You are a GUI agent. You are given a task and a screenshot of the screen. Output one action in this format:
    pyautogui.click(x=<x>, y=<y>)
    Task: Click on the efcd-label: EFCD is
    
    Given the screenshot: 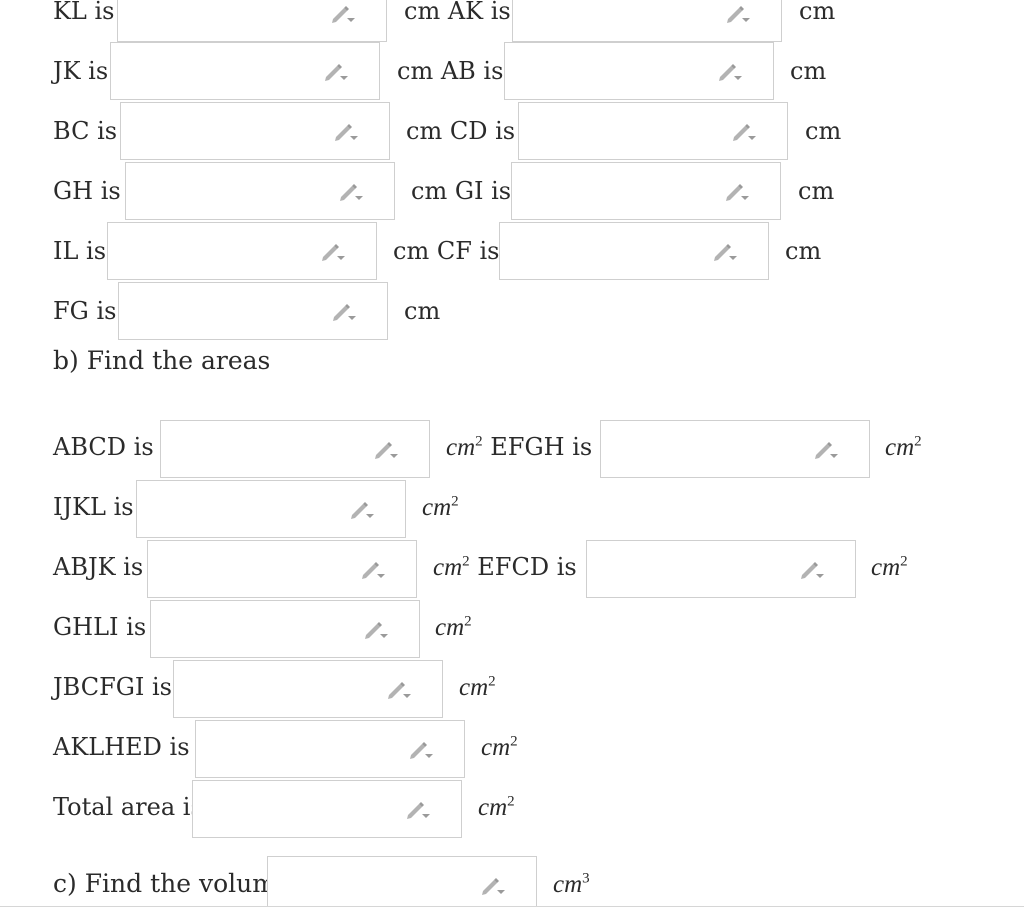 What is the action you would take?
    pyautogui.click(x=523, y=567)
    